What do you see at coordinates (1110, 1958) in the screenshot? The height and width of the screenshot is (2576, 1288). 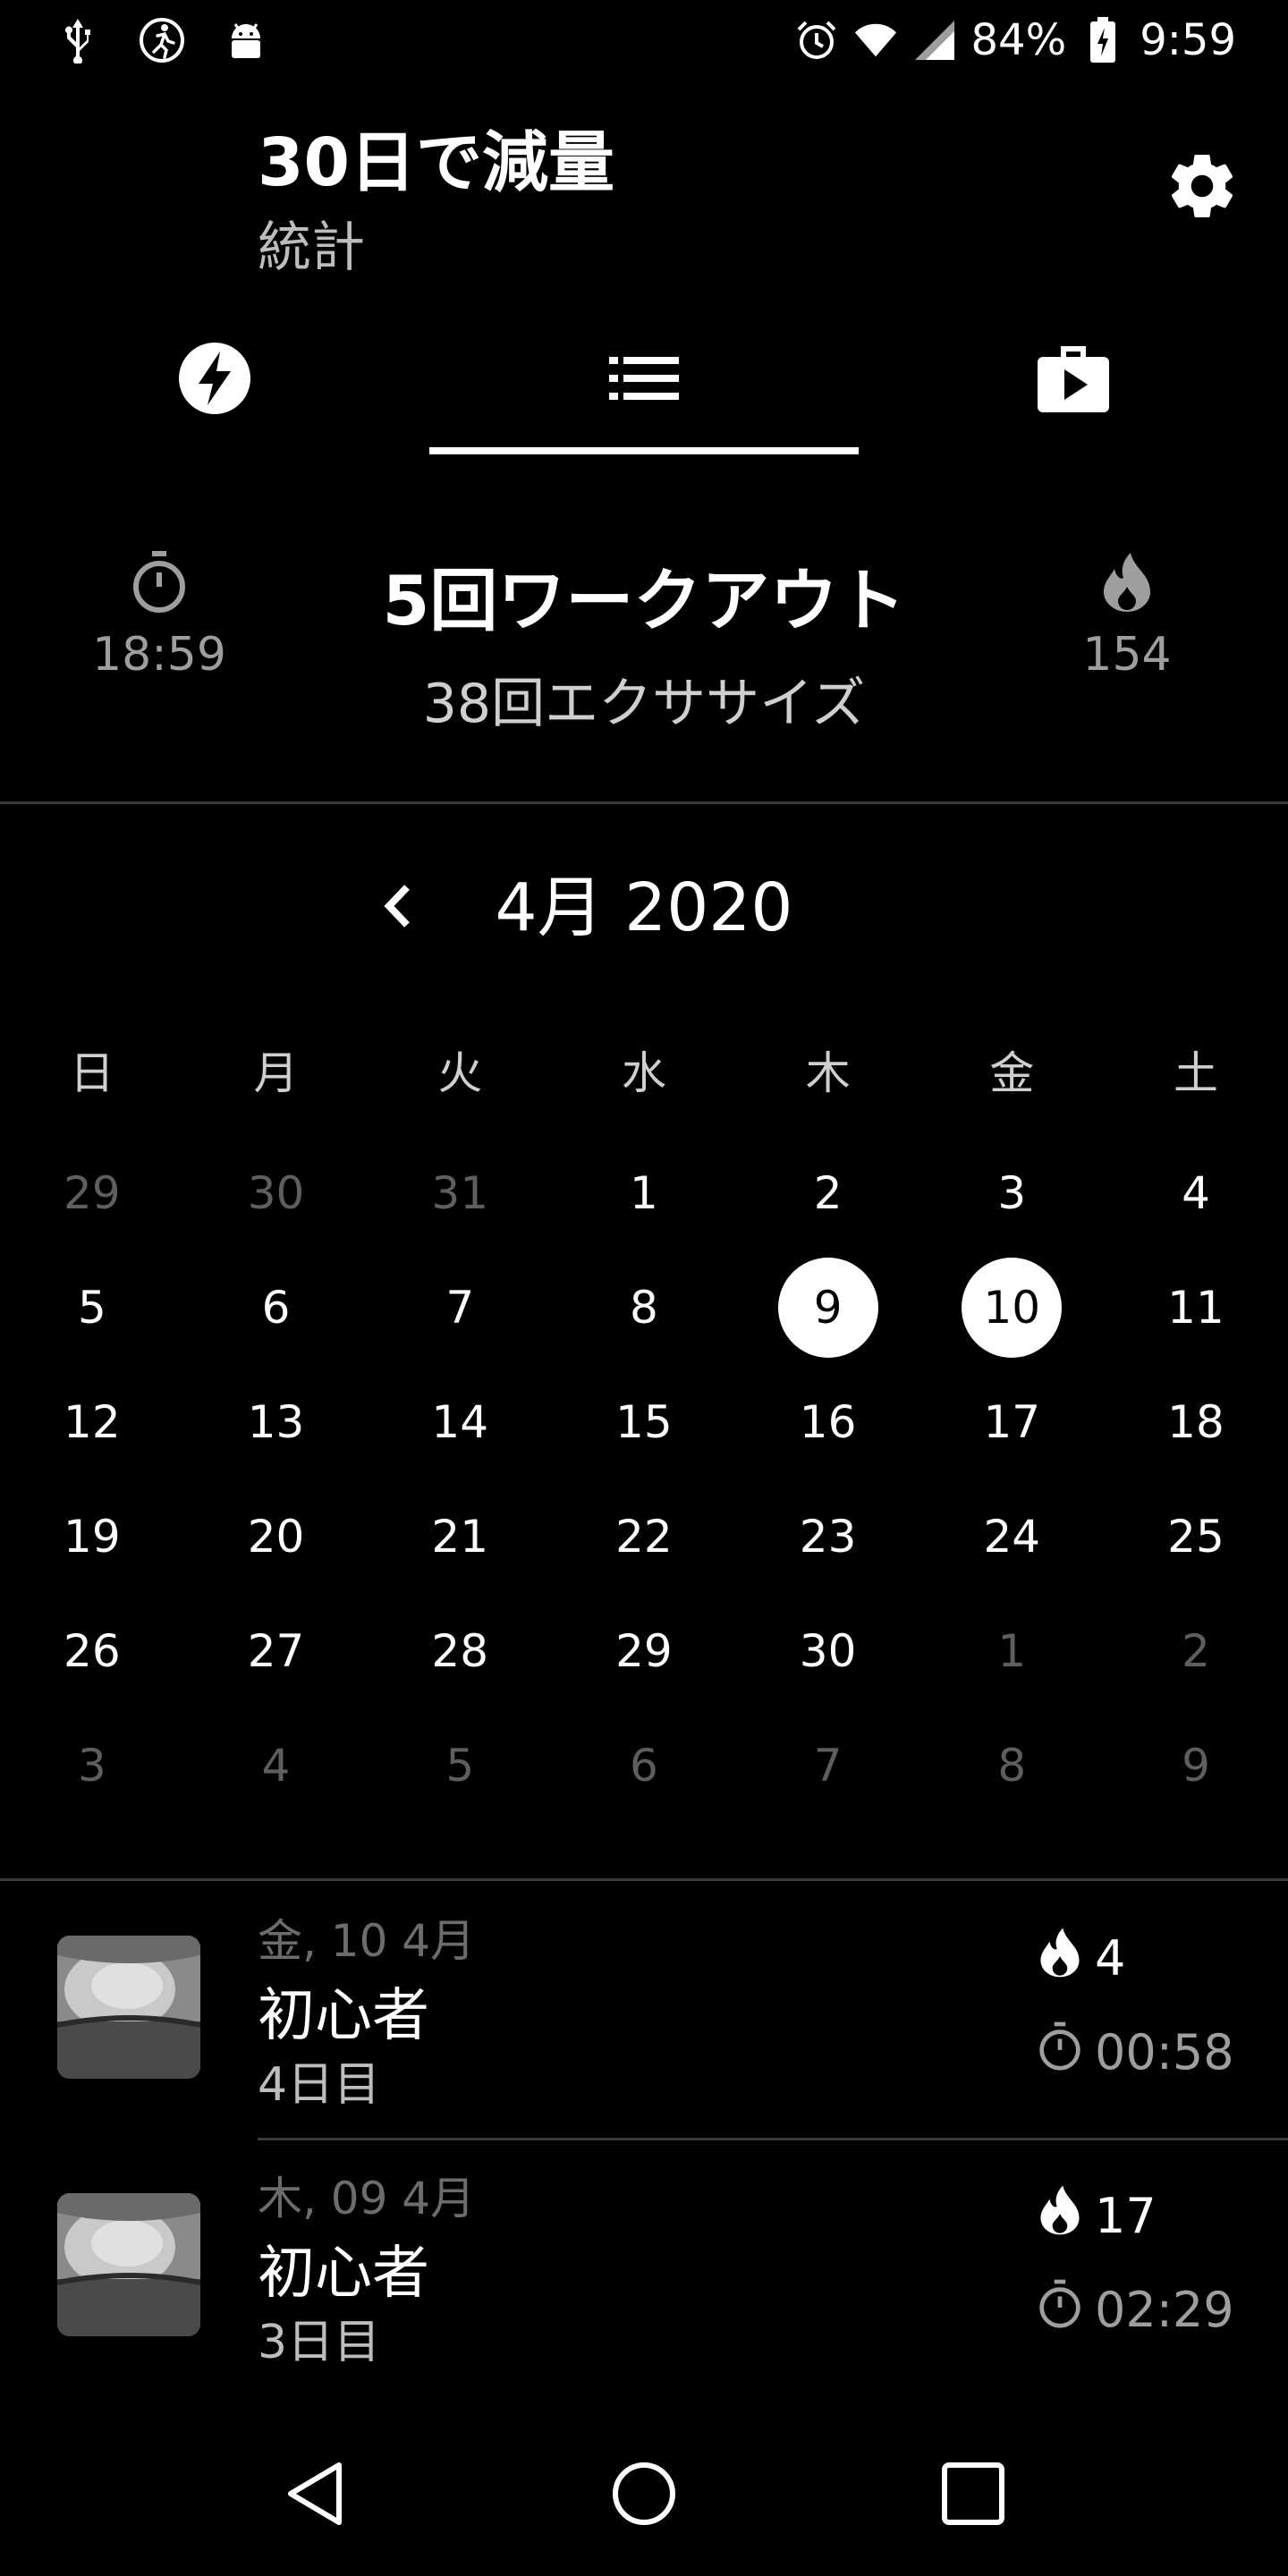 I see `history-calories-value: 4` at bounding box center [1110, 1958].